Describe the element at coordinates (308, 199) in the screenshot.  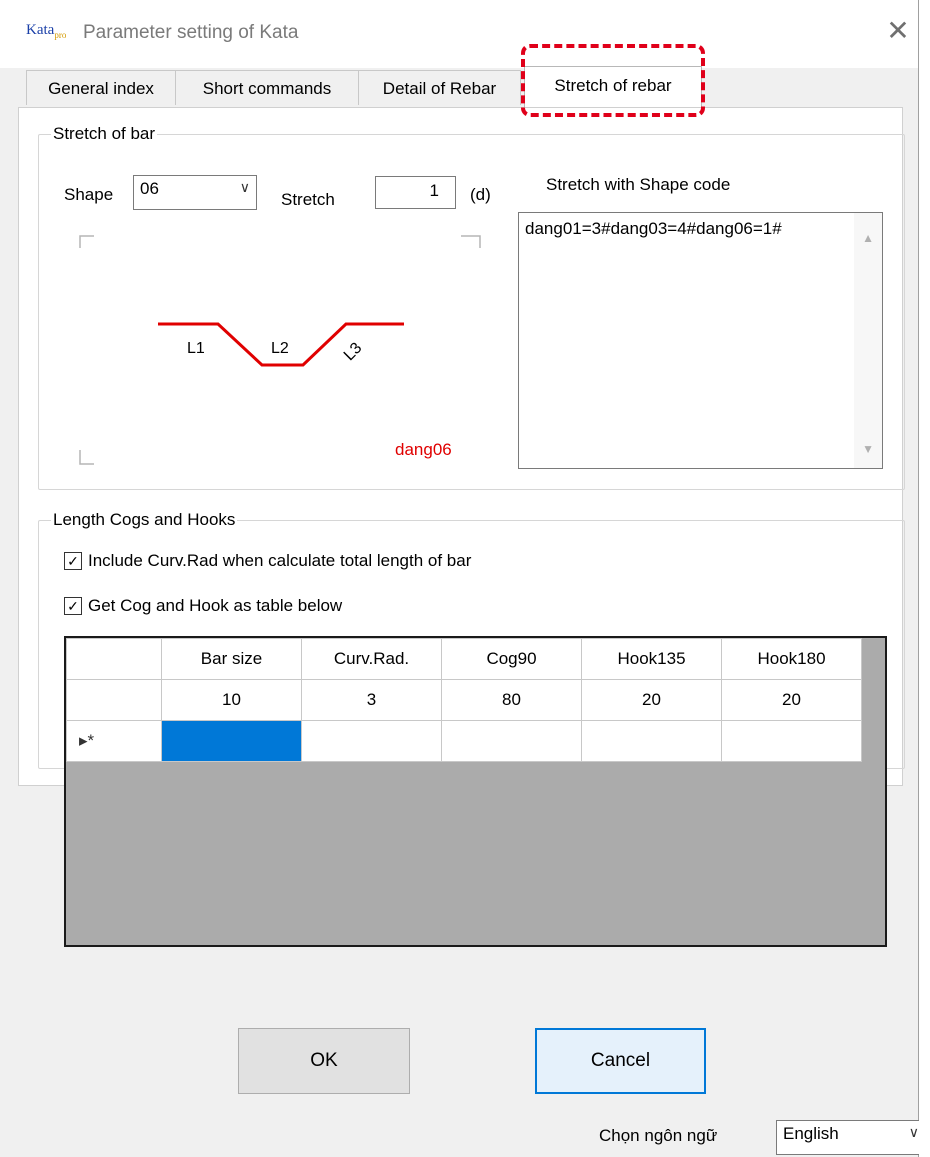
I see `stretch-label: Stretch` at that location.